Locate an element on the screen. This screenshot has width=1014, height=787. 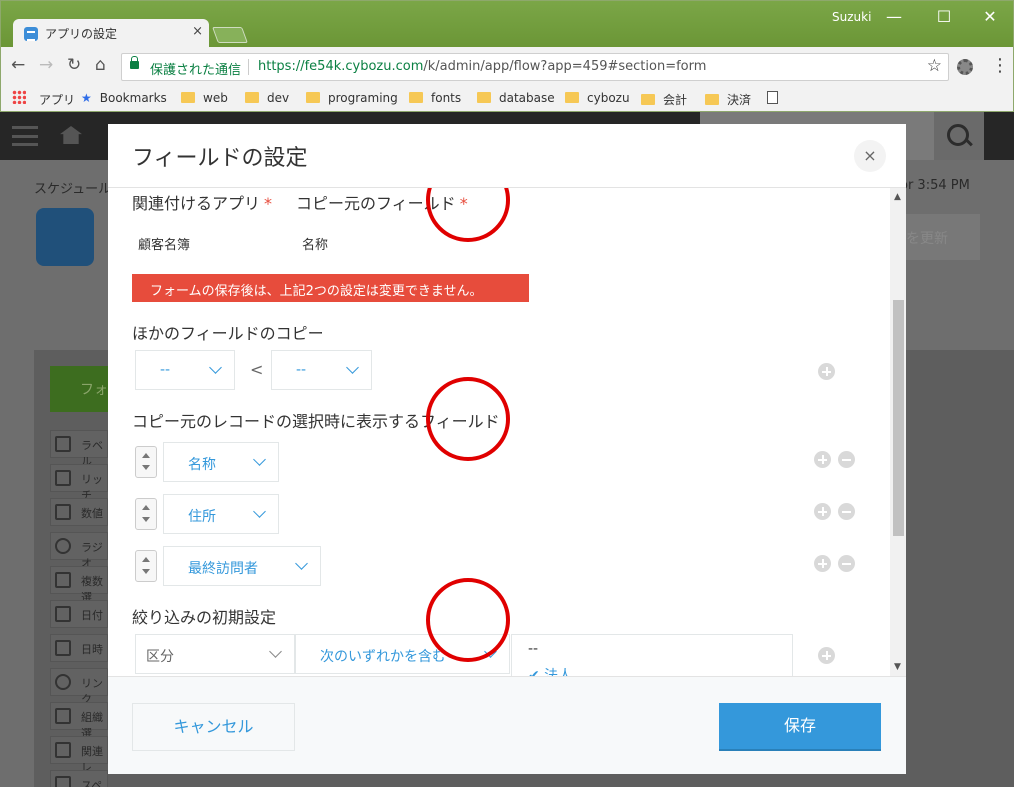
home-icon: ⌂ is located at coordinates (100, 65).